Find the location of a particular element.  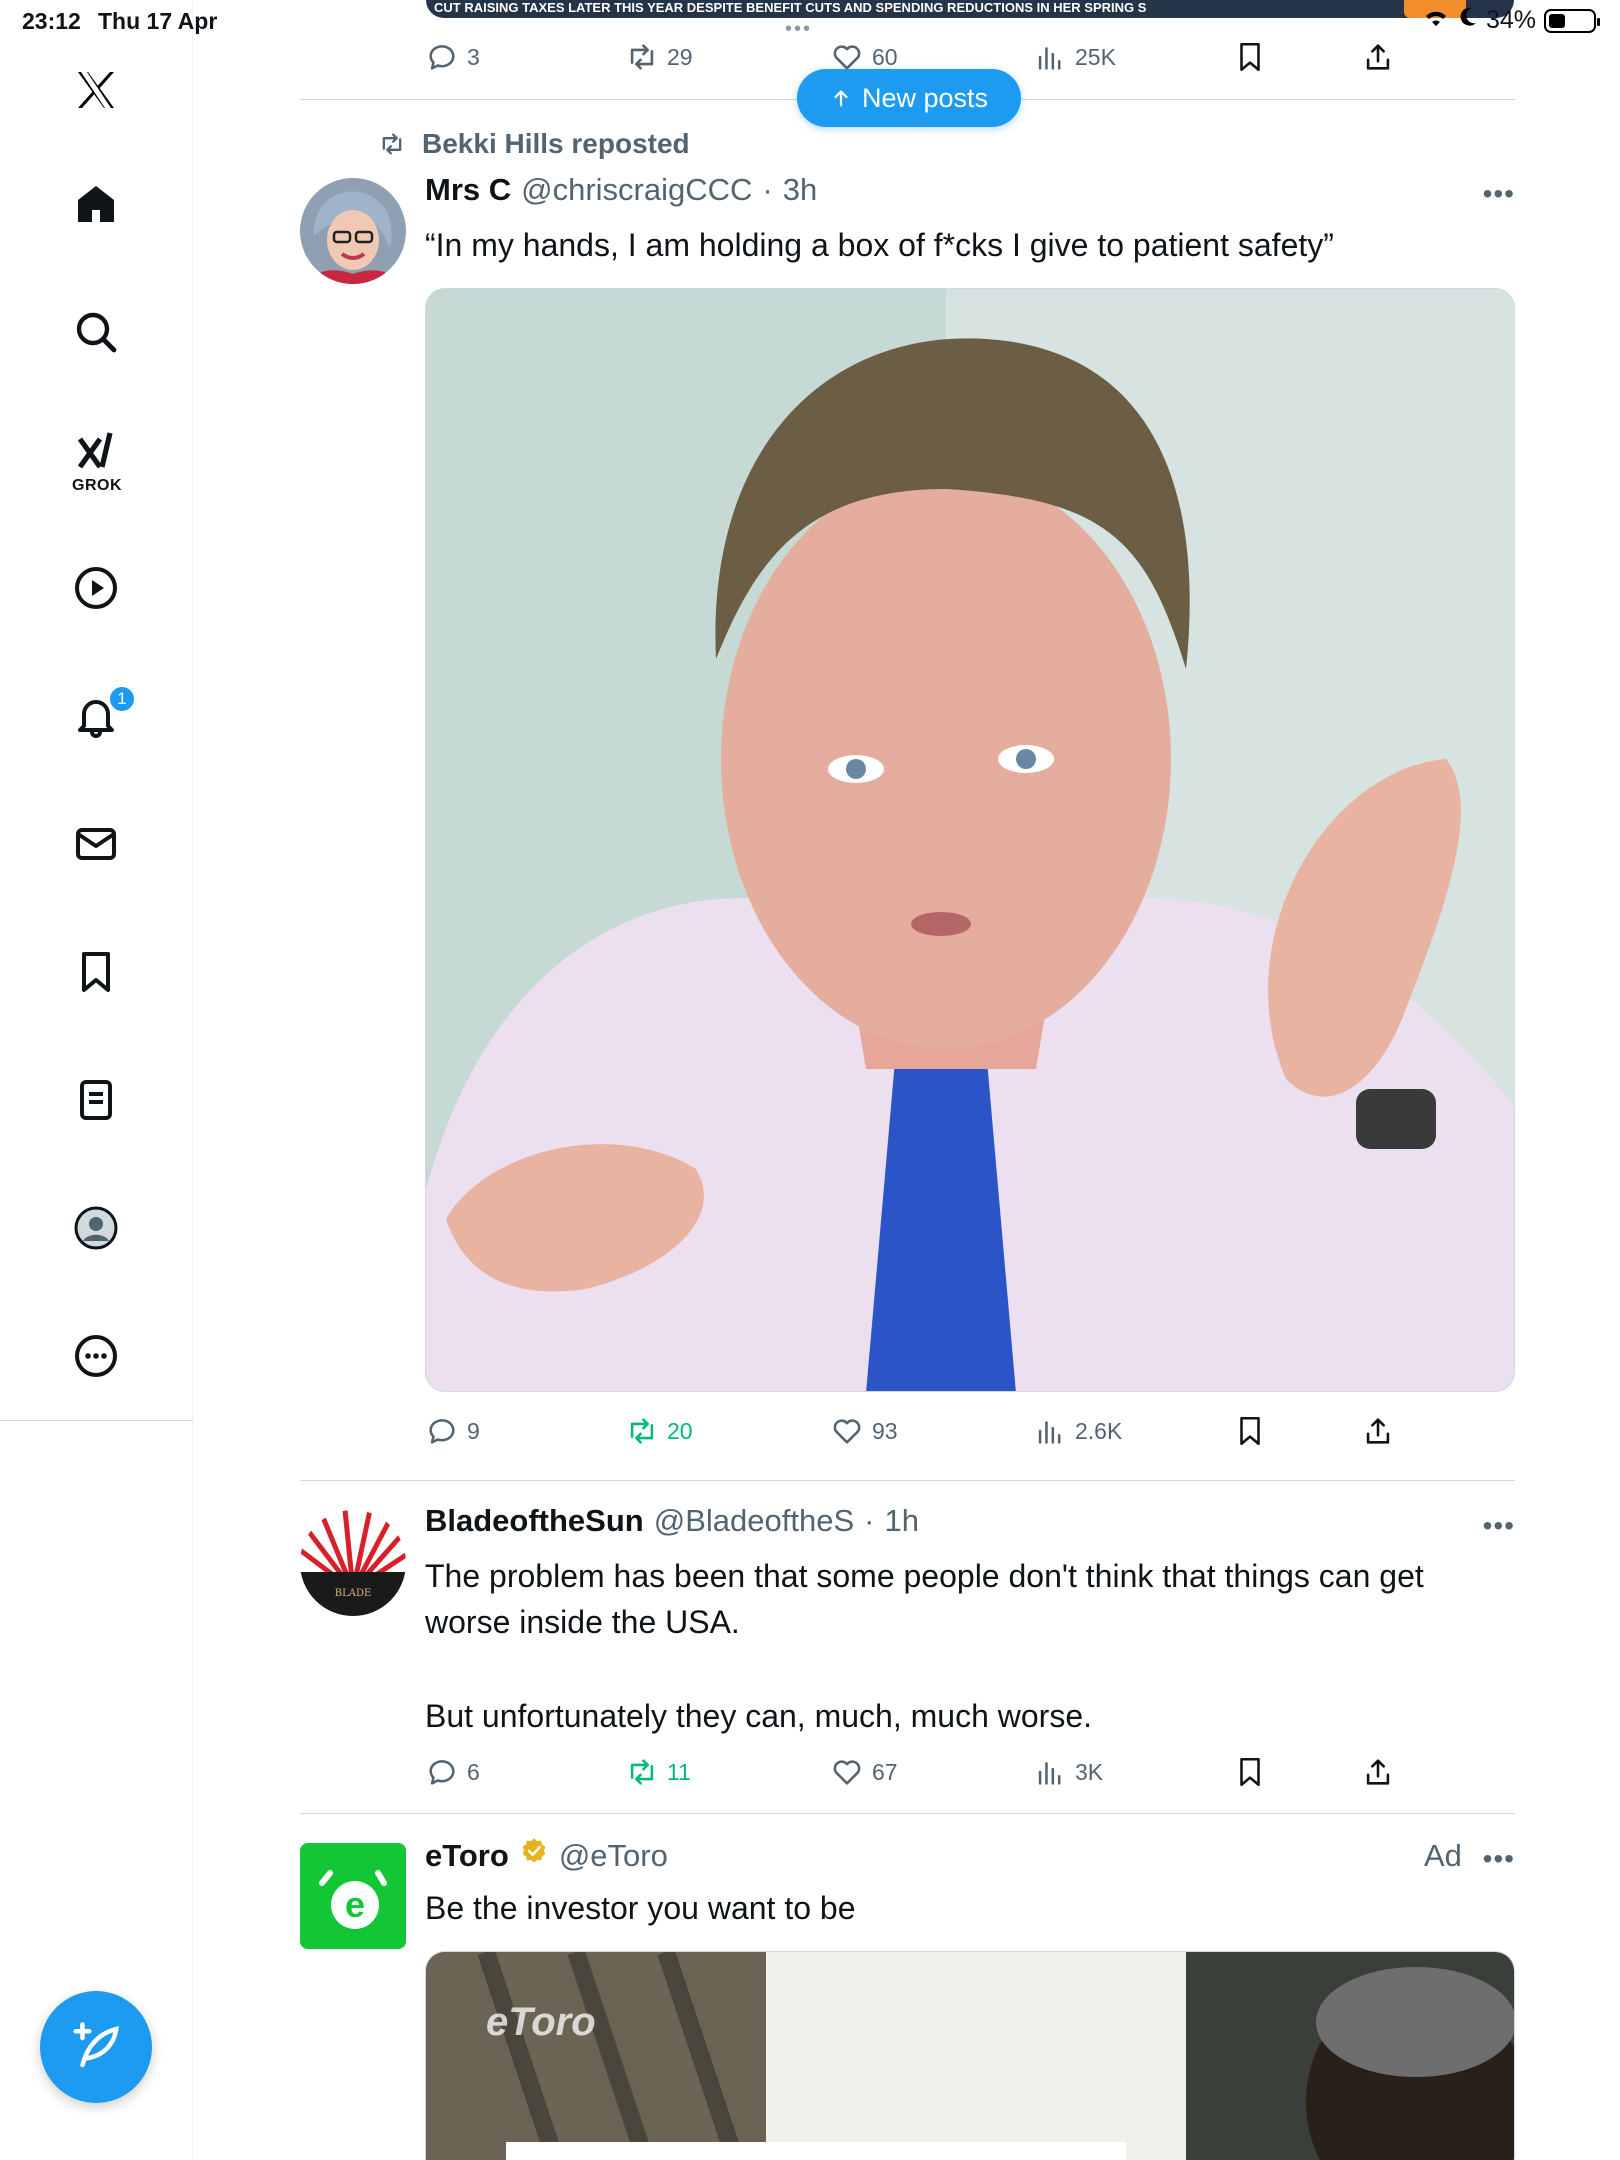

reply-count: 6 is located at coordinates (473, 1771).